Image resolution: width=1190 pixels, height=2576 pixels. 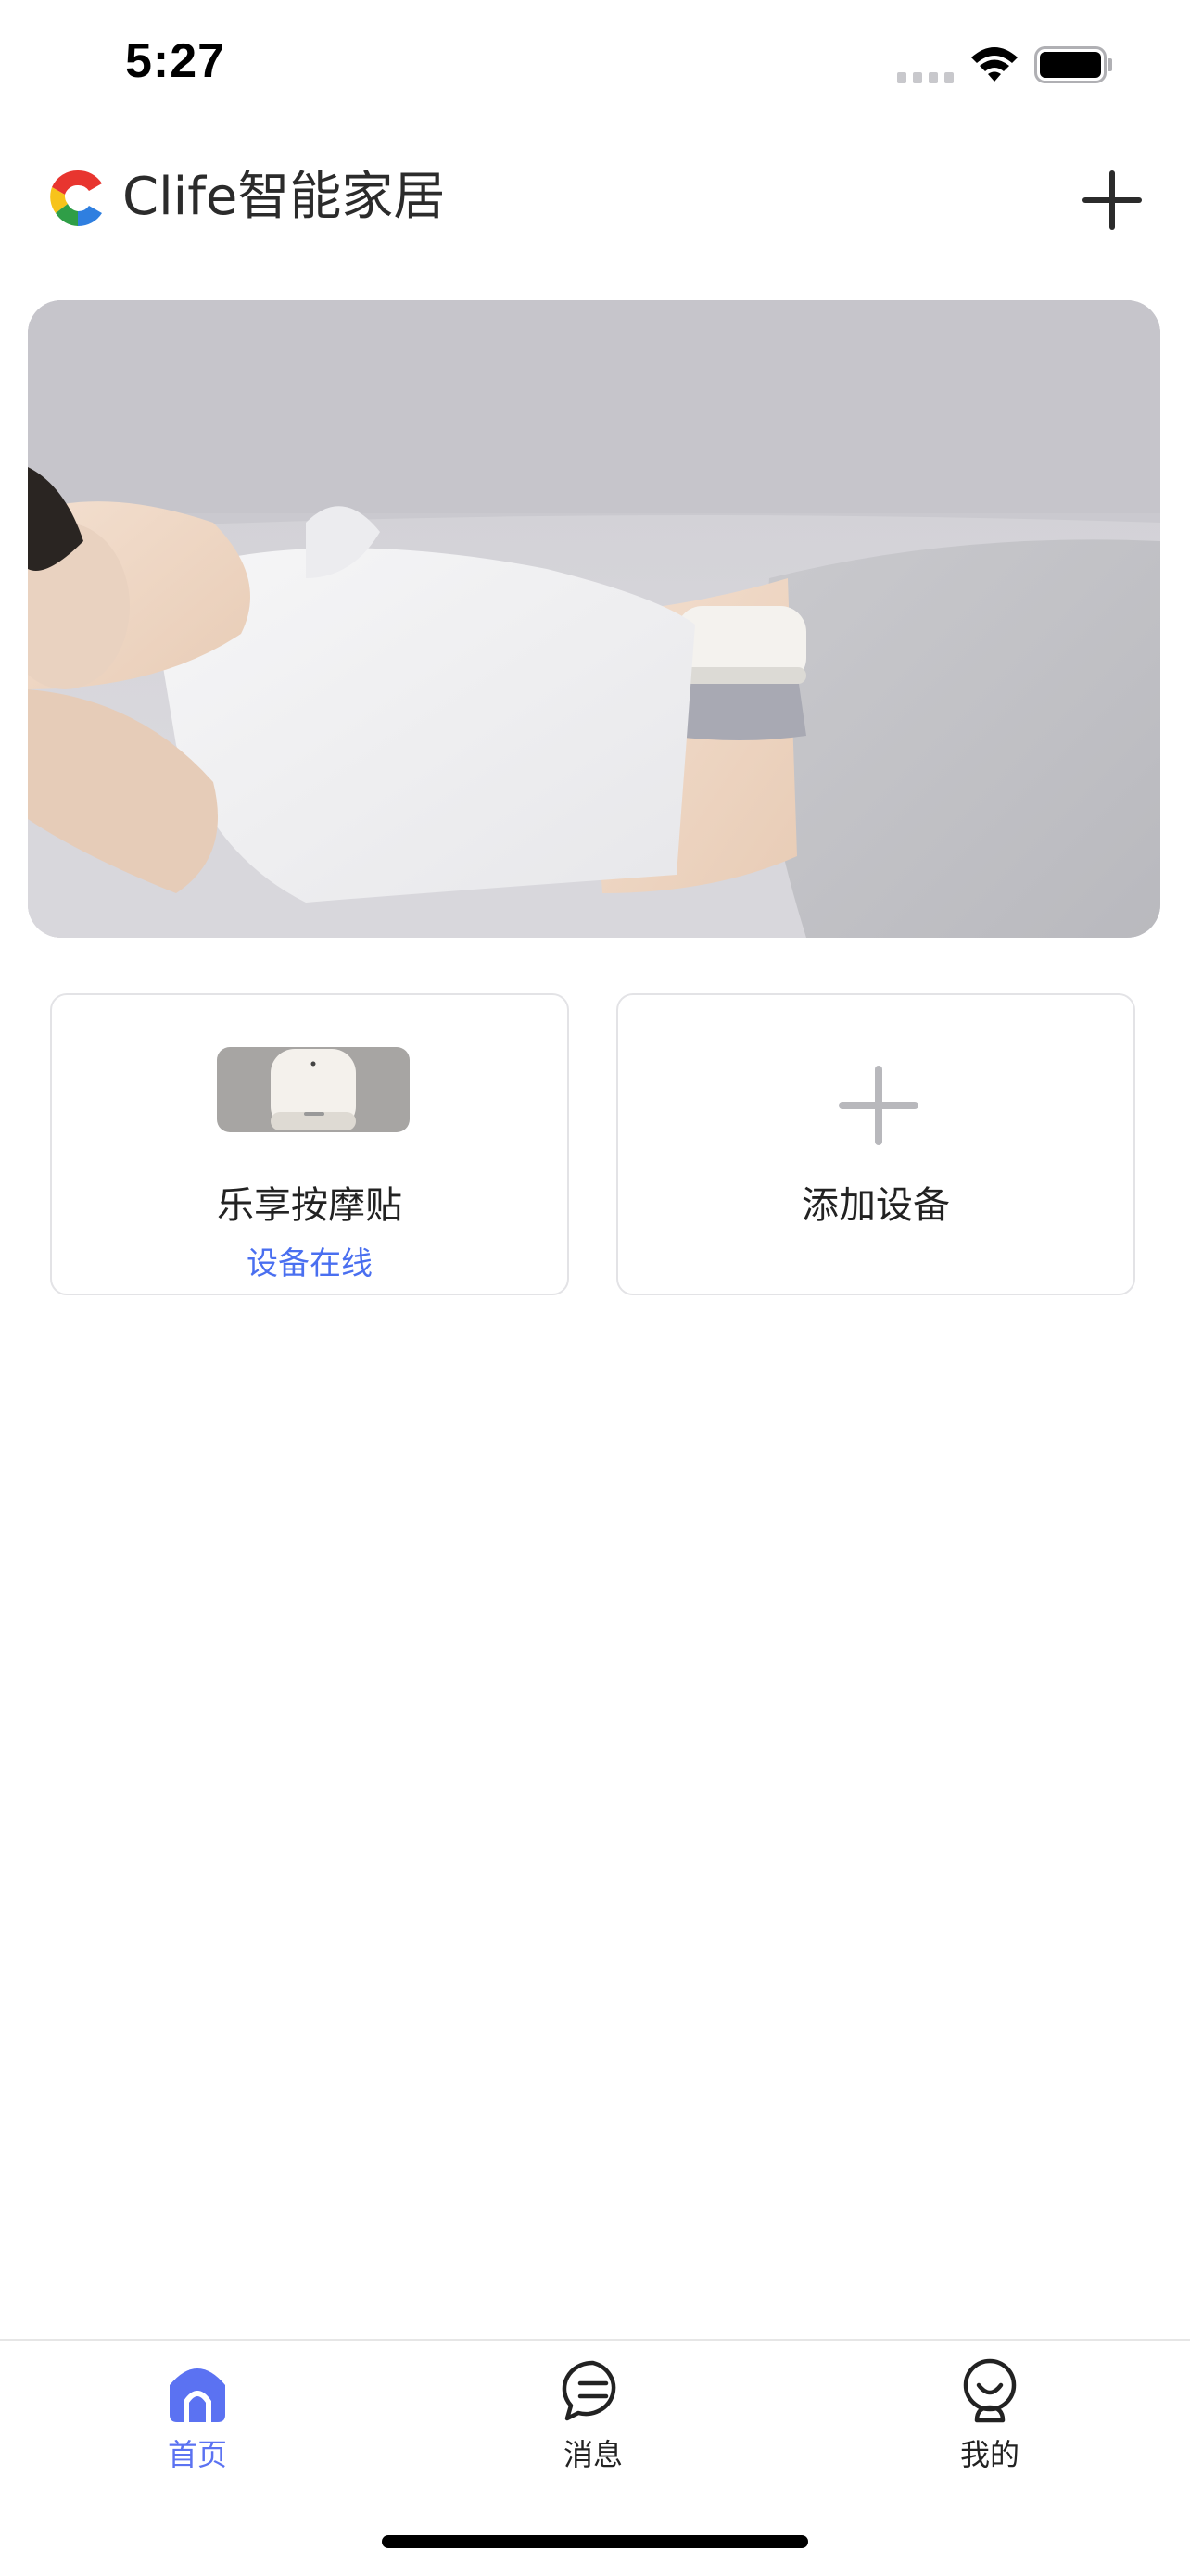 What do you see at coordinates (197, 2454) in the screenshot?
I see `tab-label-home: 首页` at bounding box center [197, 2454].